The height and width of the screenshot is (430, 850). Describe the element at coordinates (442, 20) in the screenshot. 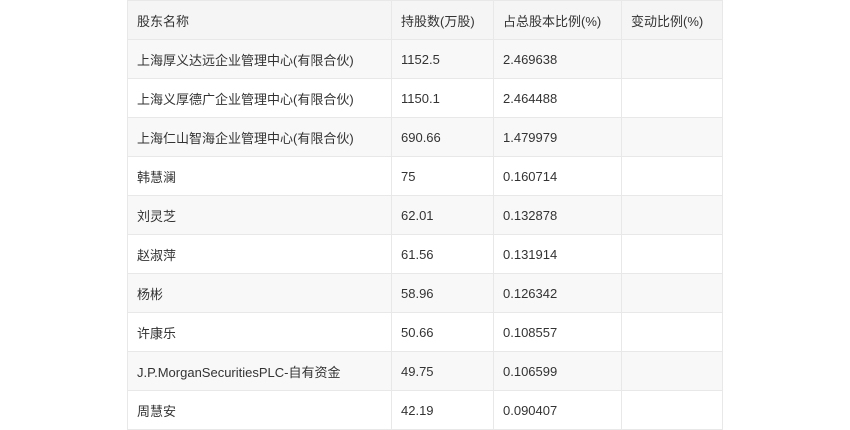

I see `header-shares-held: 持股数(万股)` at that location.